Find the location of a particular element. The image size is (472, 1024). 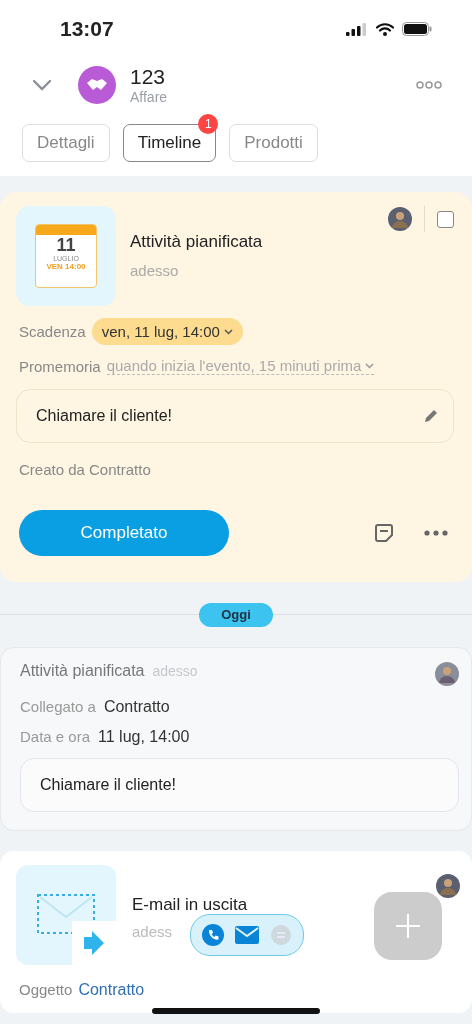

field-label: Data e ora is located at coordinates (55, 736).